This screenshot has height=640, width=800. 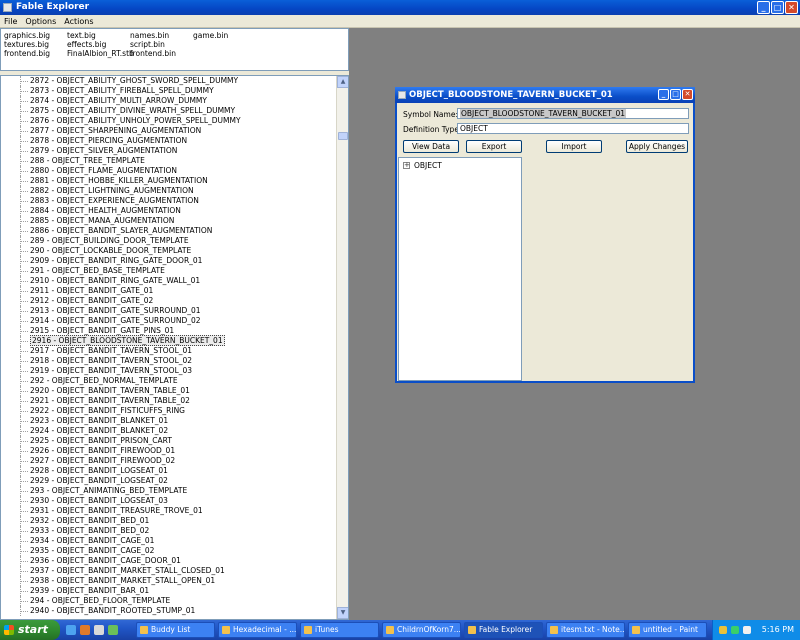 I want to click on tree-item: 2912 - OBJECT_BANDIT_GATE_02, so click(x=169, y=301).